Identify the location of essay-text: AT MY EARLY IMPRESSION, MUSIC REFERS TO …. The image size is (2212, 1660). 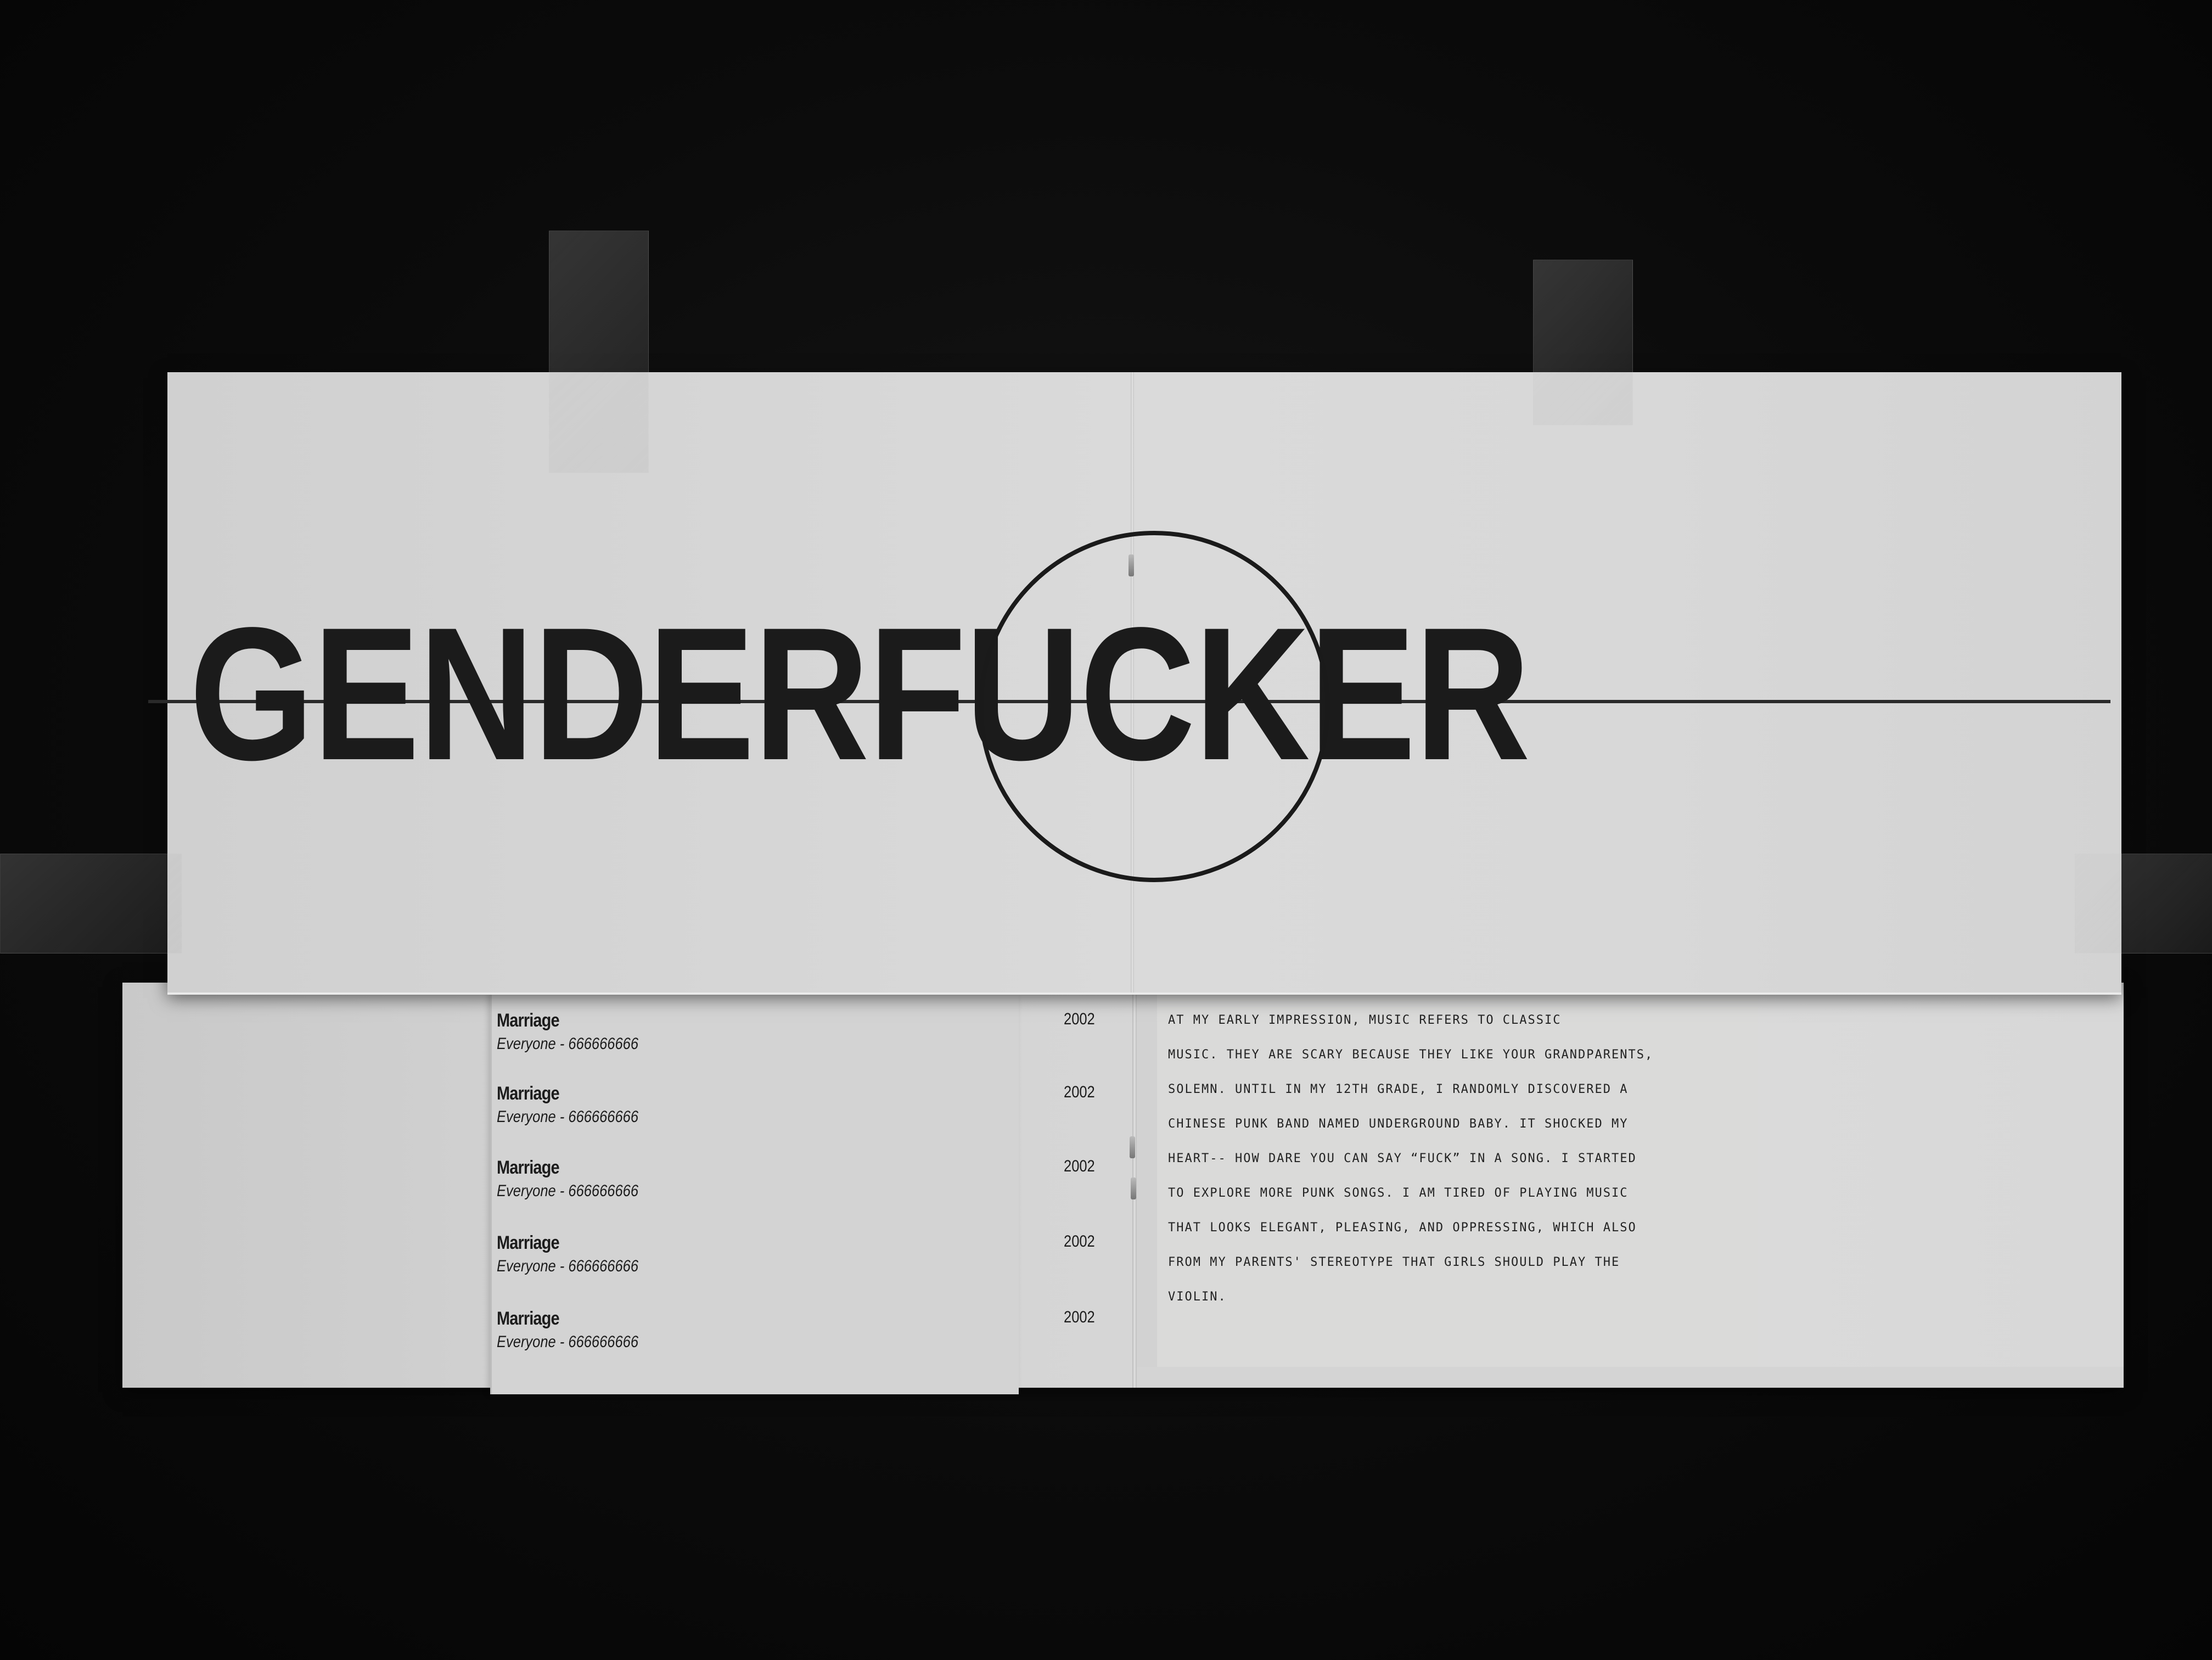
(1431, 1169).